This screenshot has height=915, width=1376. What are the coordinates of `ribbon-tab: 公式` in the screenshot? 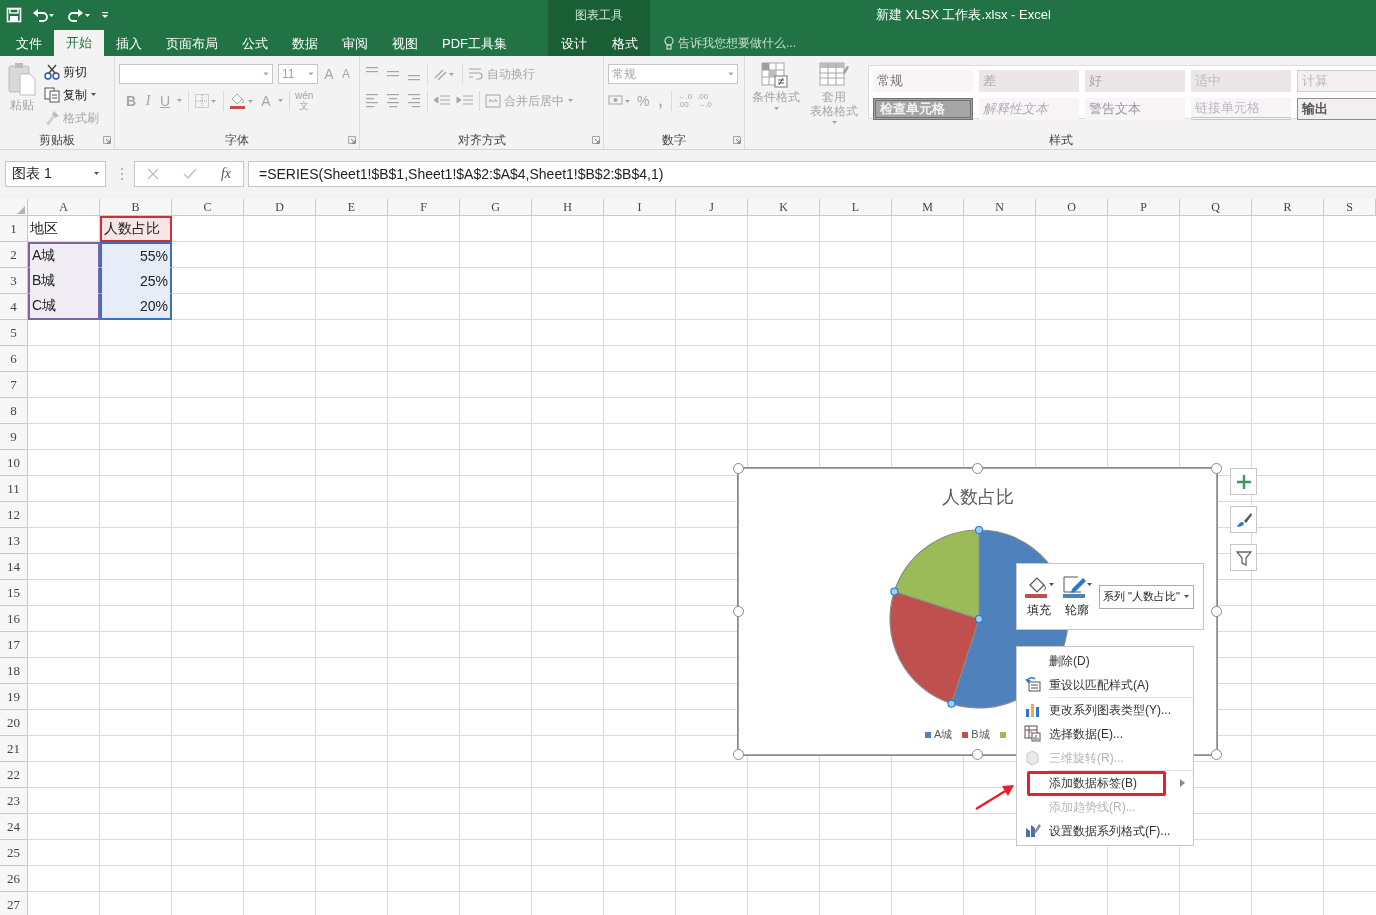 It's located at (255, 44).